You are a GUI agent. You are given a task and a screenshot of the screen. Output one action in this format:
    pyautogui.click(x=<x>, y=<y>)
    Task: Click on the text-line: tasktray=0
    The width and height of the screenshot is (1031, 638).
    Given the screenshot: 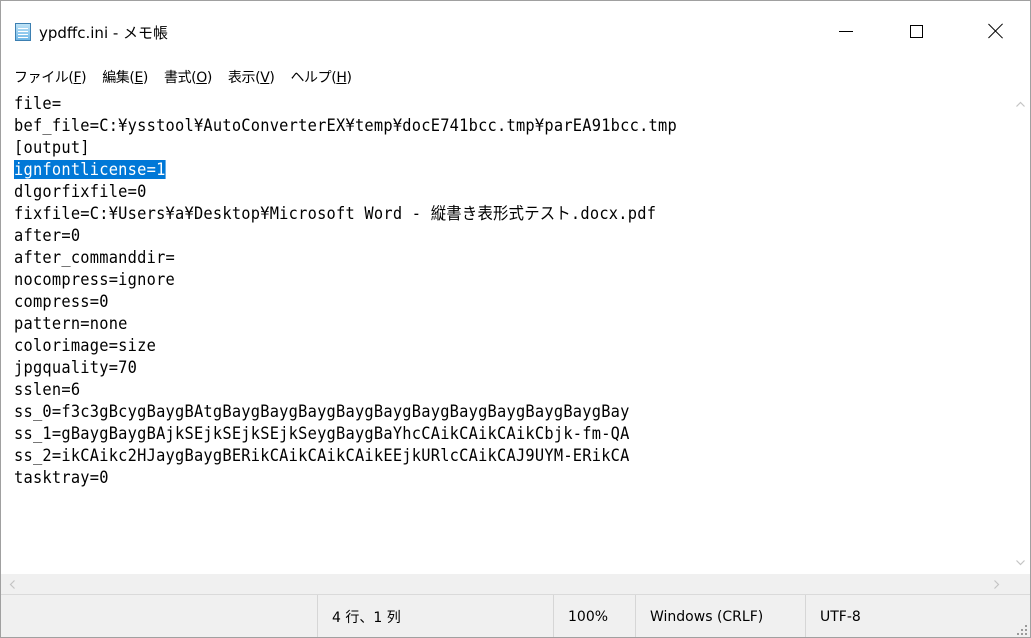 What is the action you would take?
    pyautogui.click(x=61, y=477)
    